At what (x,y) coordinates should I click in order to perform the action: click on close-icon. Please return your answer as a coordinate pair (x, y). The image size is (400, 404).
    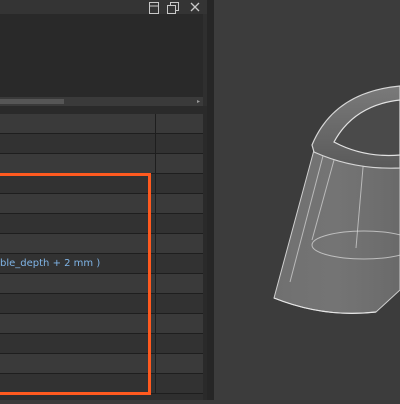
    Looking at the image, I should click on (195, 7).